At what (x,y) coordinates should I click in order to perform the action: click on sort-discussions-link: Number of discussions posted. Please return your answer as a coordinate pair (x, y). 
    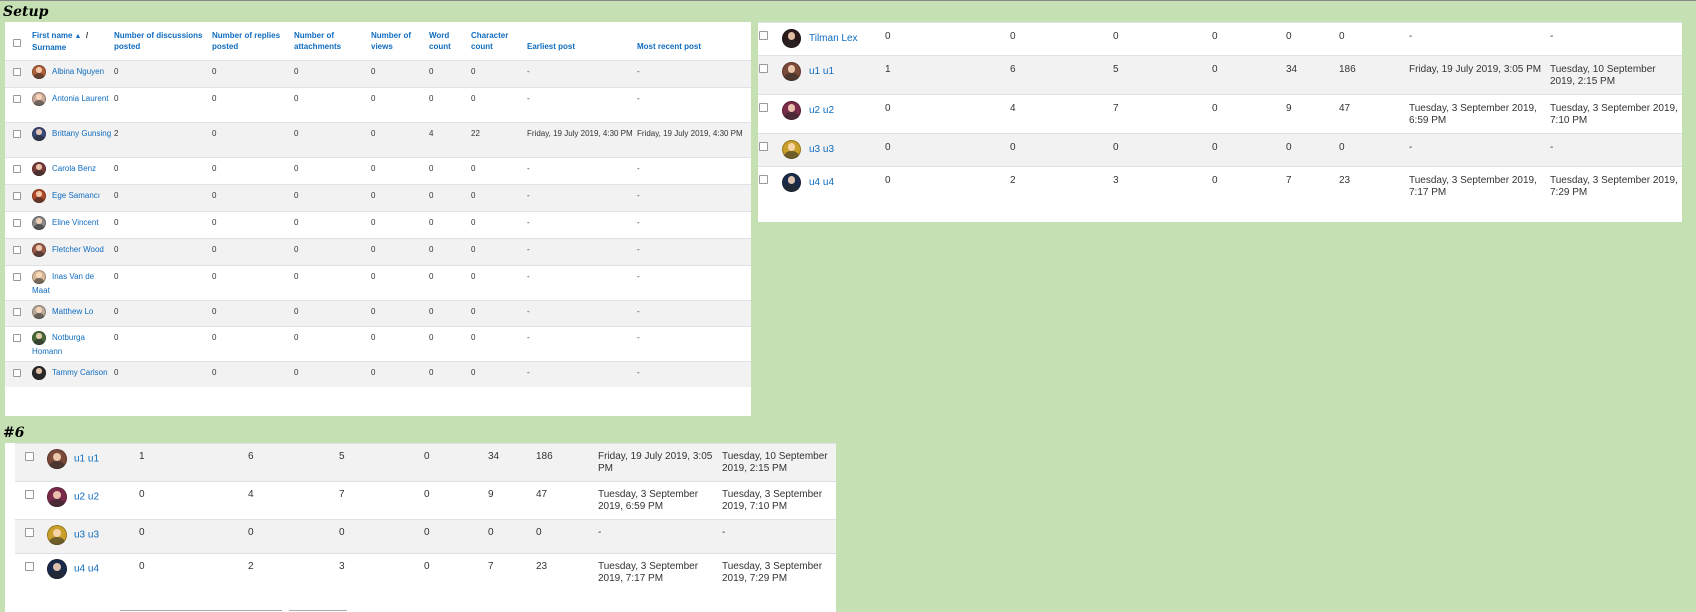
    Looking at the image, I should click on (158, 41).